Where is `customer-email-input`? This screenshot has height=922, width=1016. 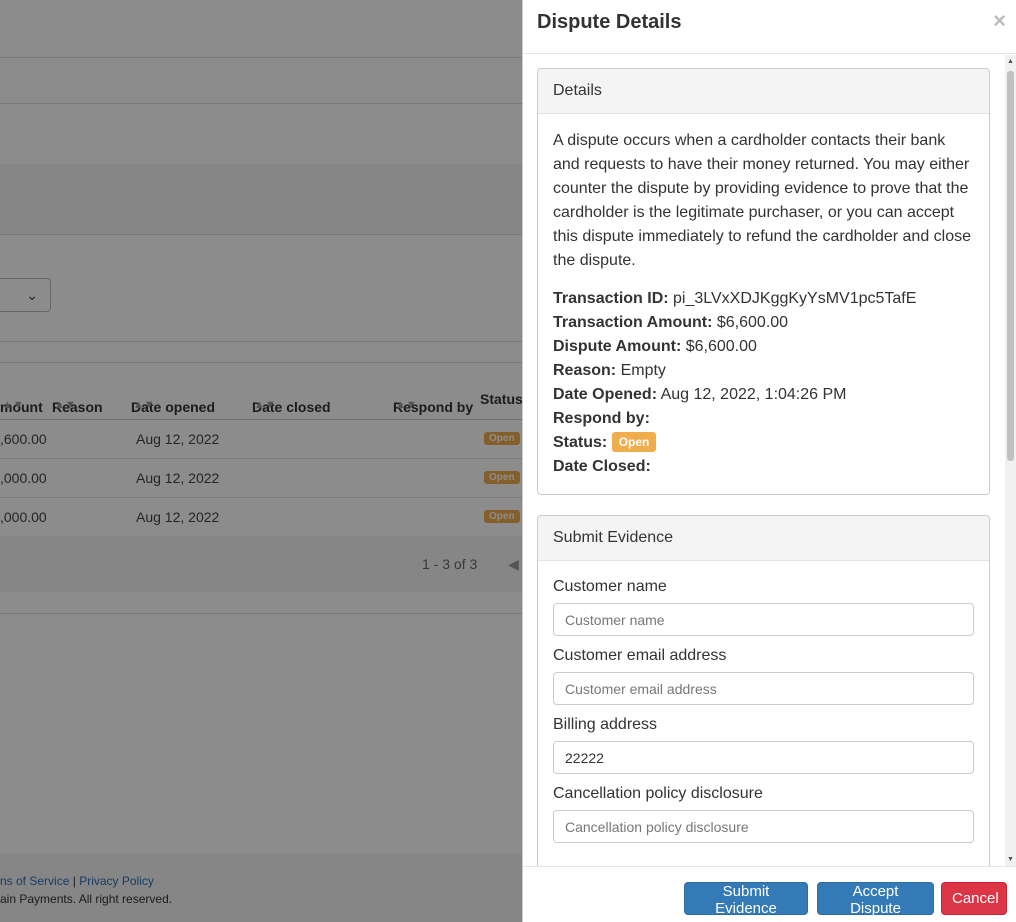 customer-email-input is located at coordinates (763, 688).